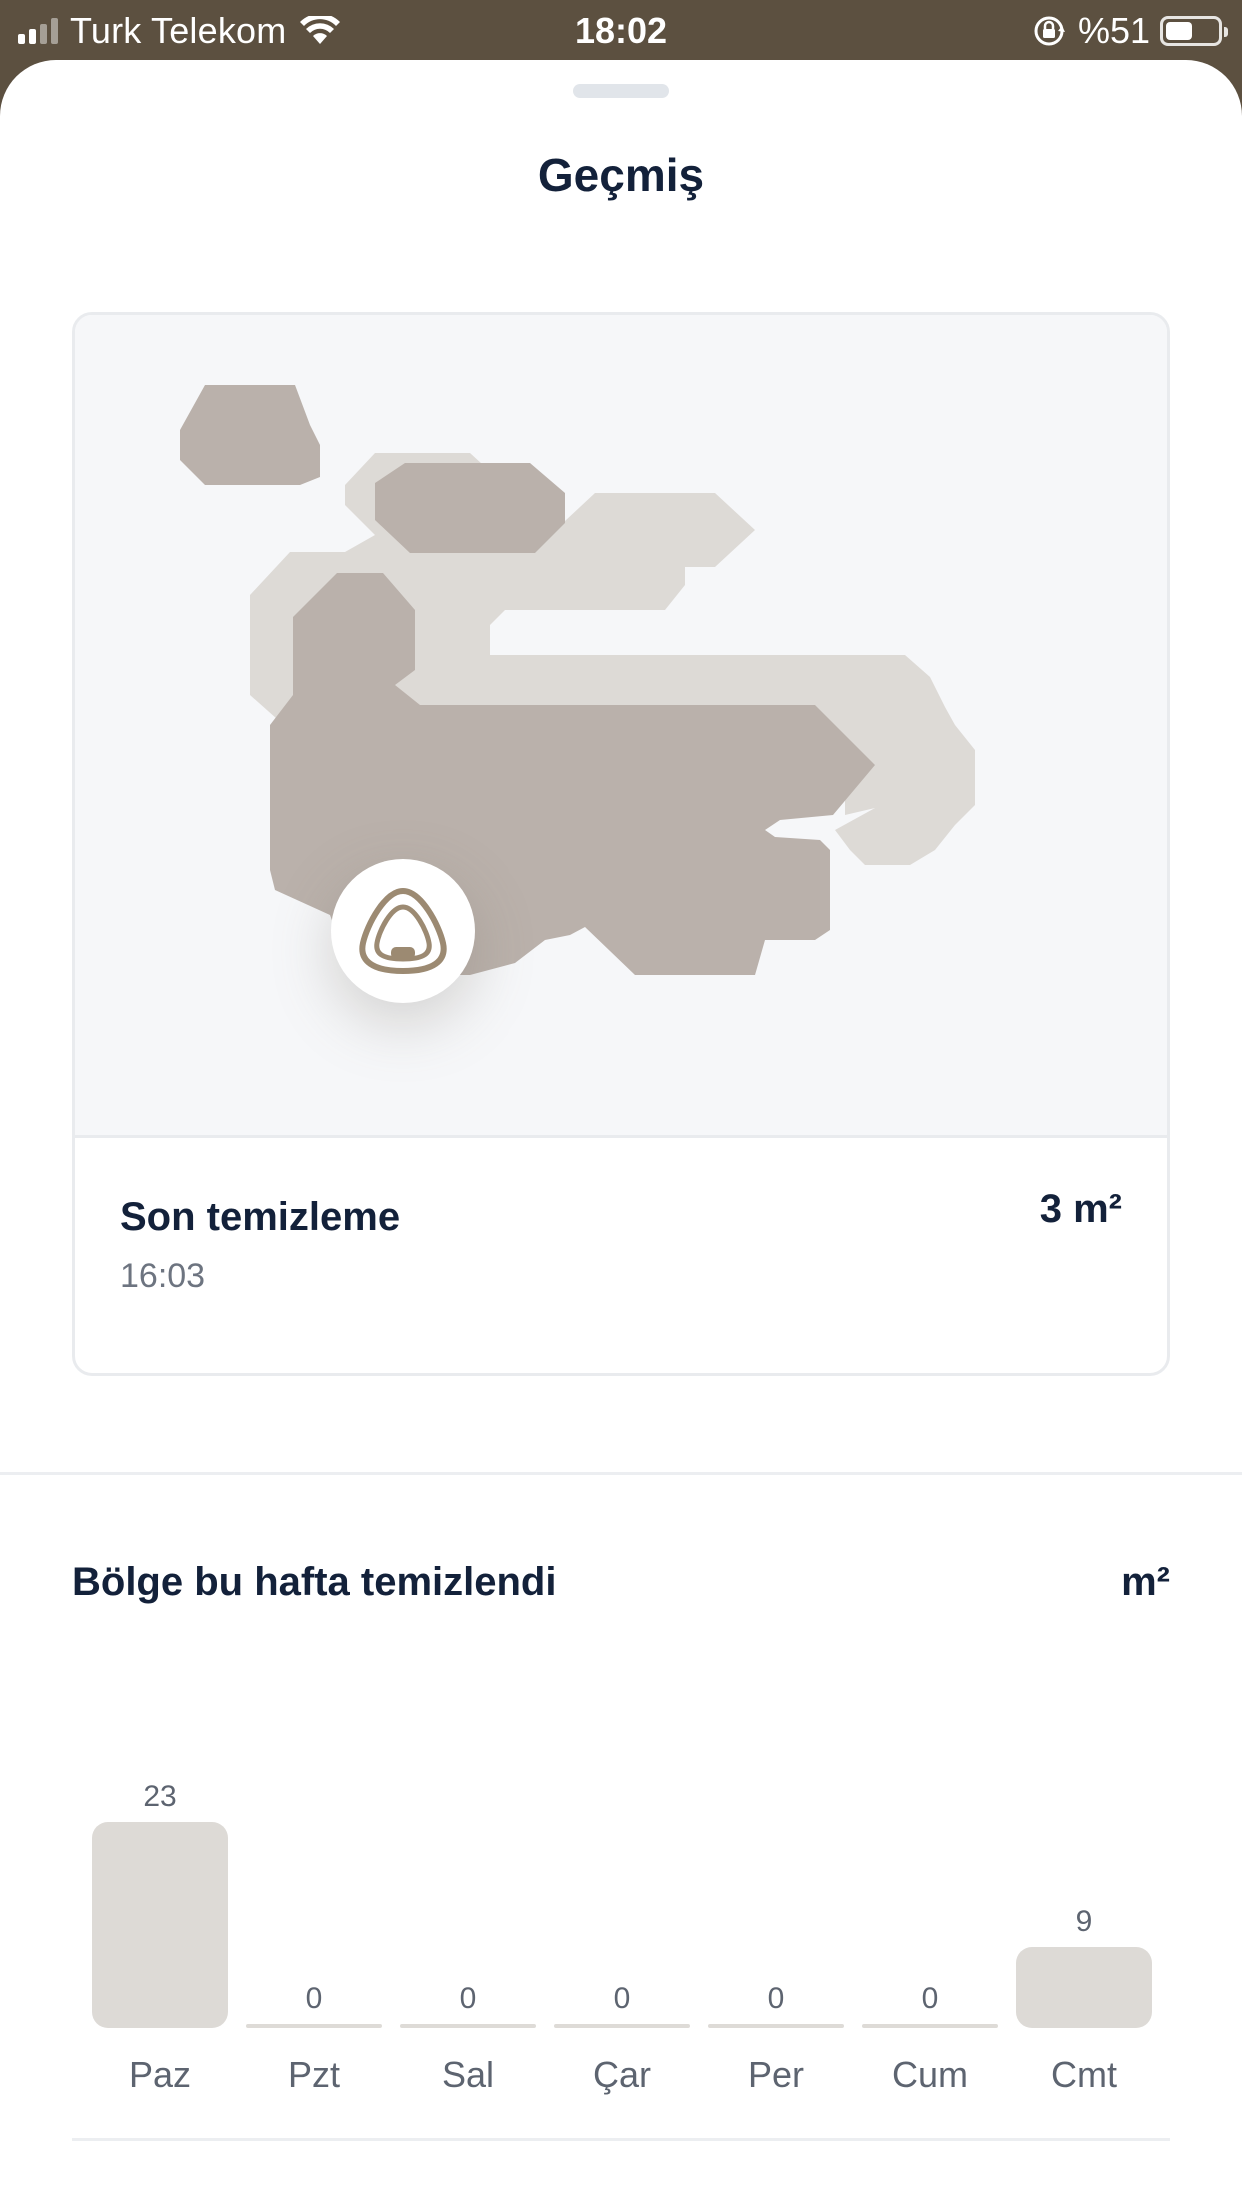 The height and width of the screenshot is (2208, 1242). Describe the element at coordinates (260, 1217) in the screenshot. I see `last-clean-label: Son temizleme` at that location.